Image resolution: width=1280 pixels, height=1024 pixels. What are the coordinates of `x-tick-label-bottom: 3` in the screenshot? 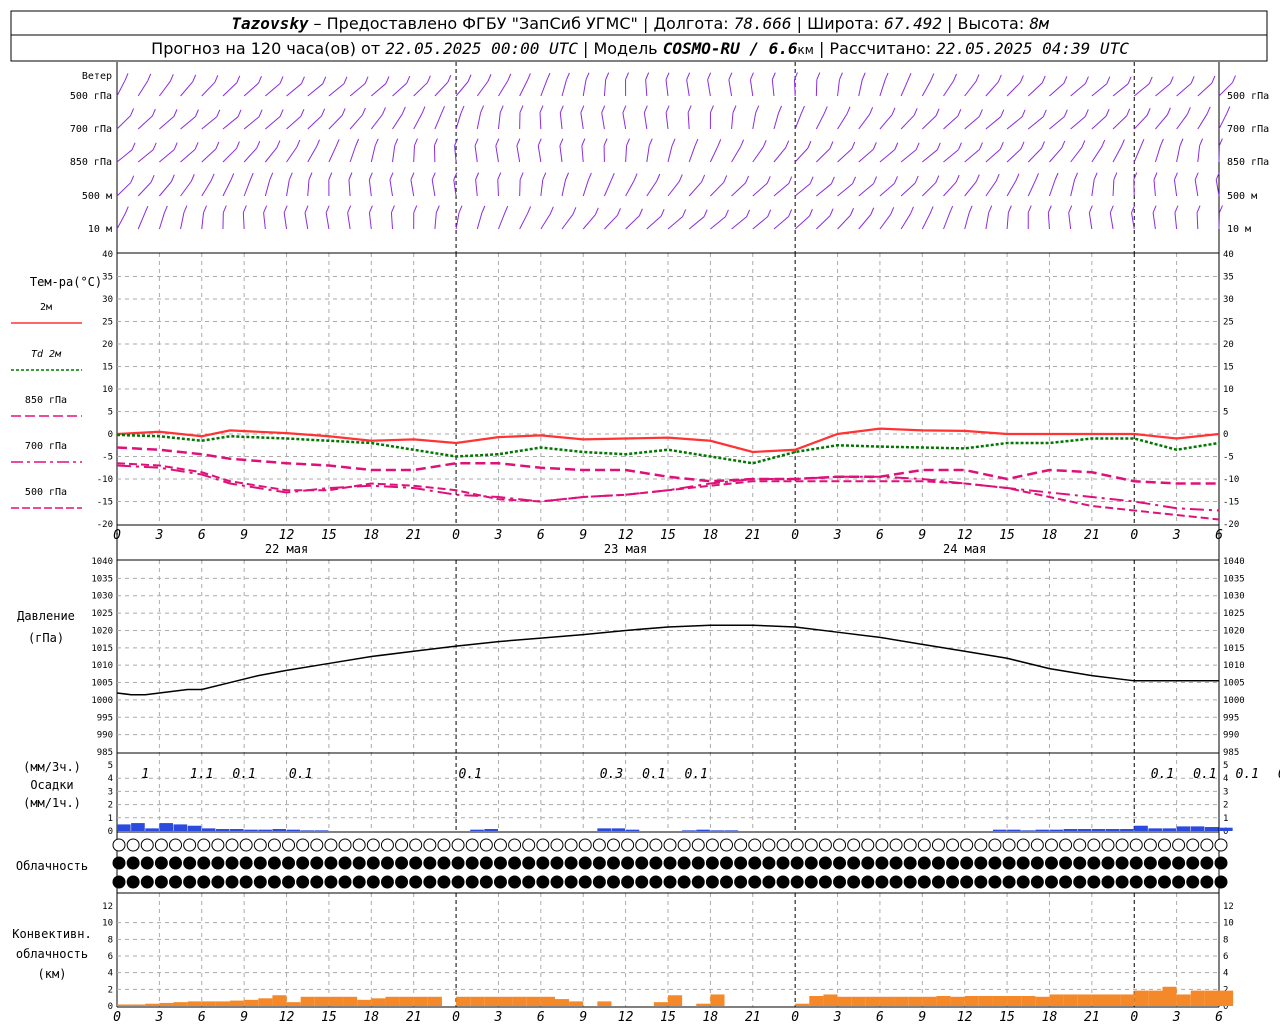 It's located at (498, 1017).